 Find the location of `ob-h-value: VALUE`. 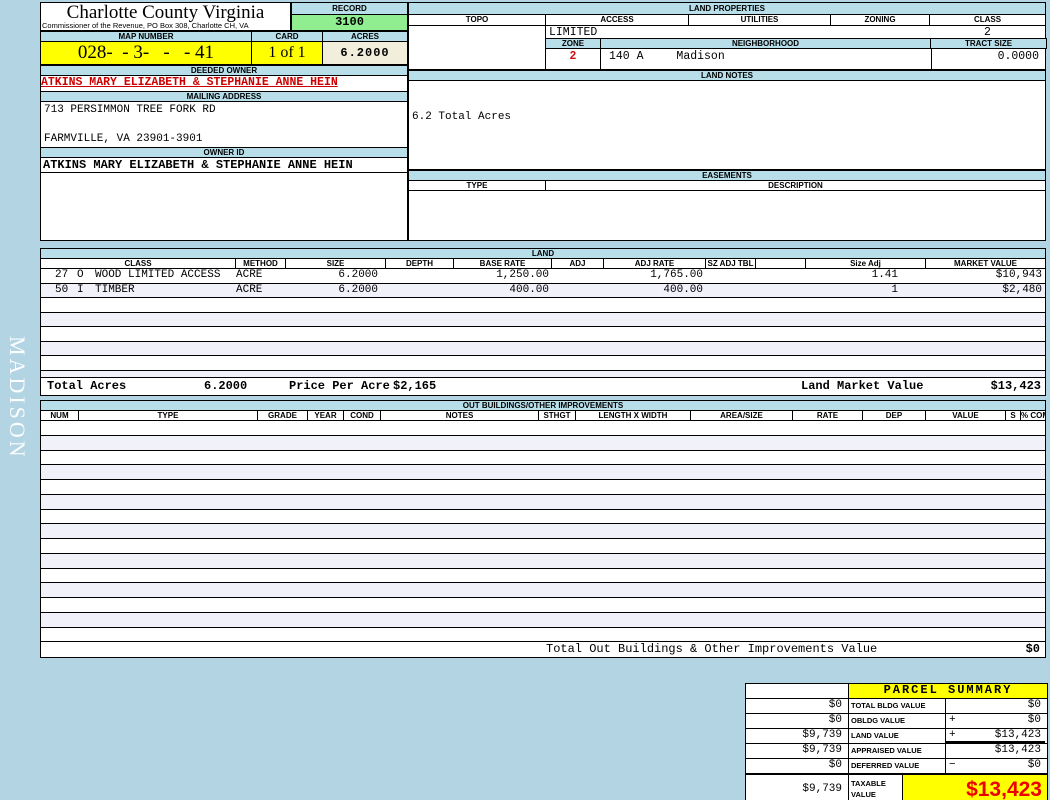

ob-h-value: VALUE is located at coordinates (966, 415).